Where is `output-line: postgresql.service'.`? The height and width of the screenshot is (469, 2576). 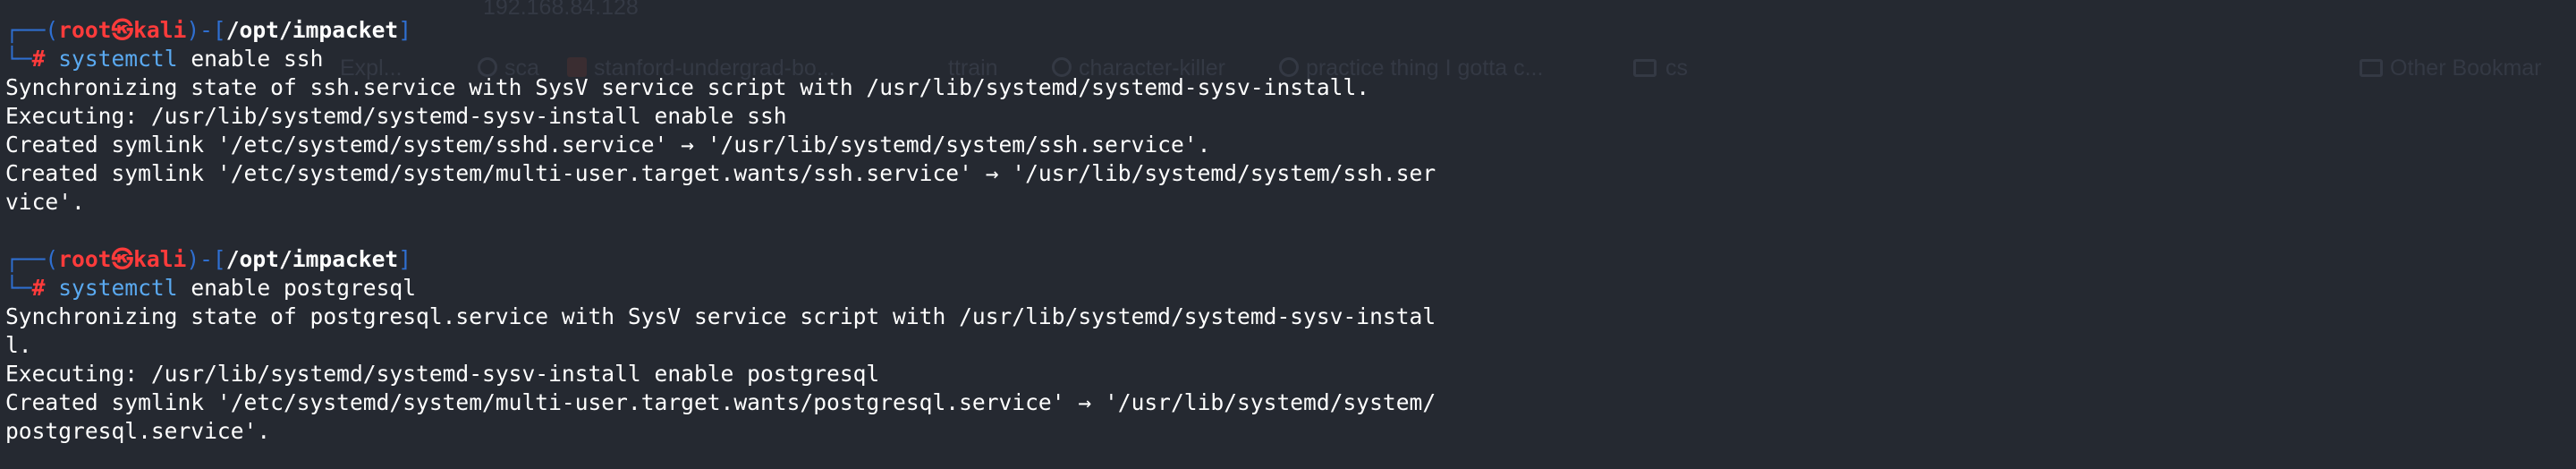 output-line: postgresql.service'. is located at coordinates (138, 431).